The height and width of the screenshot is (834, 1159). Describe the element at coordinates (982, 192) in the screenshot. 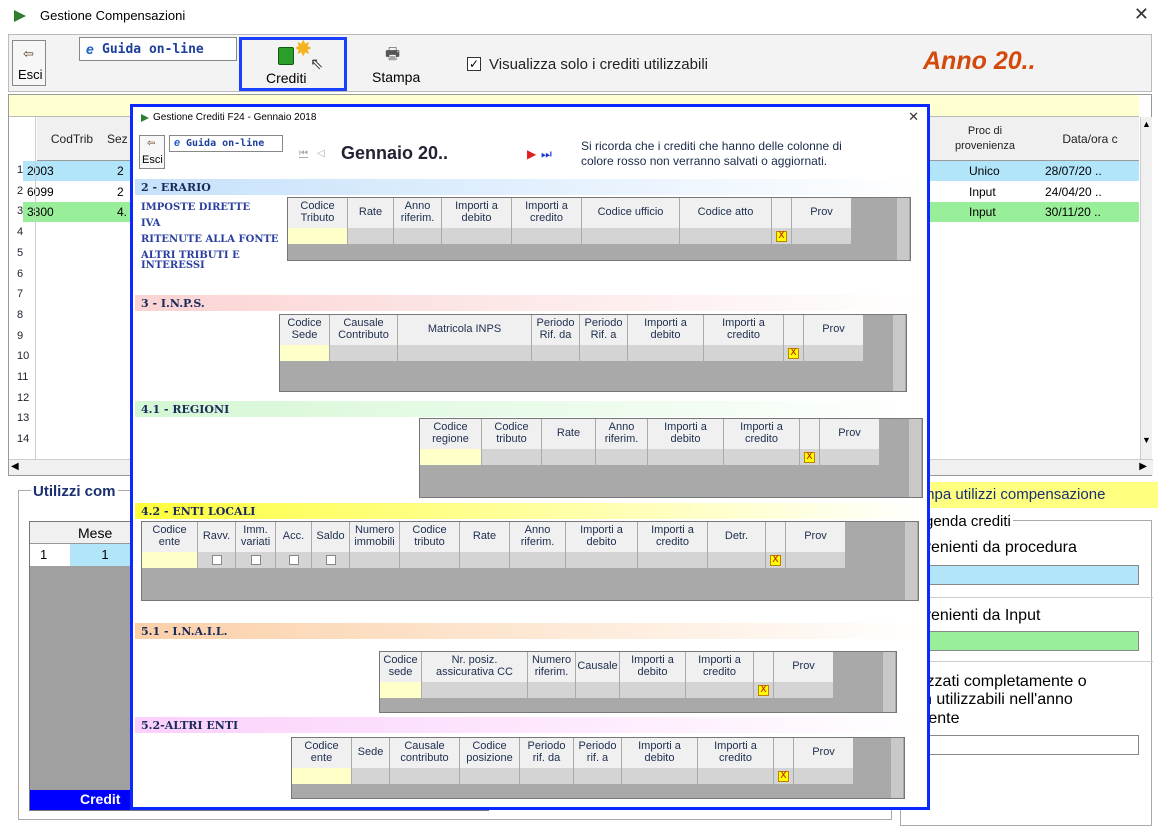

I see `cell-proc-2: Input` at that location.